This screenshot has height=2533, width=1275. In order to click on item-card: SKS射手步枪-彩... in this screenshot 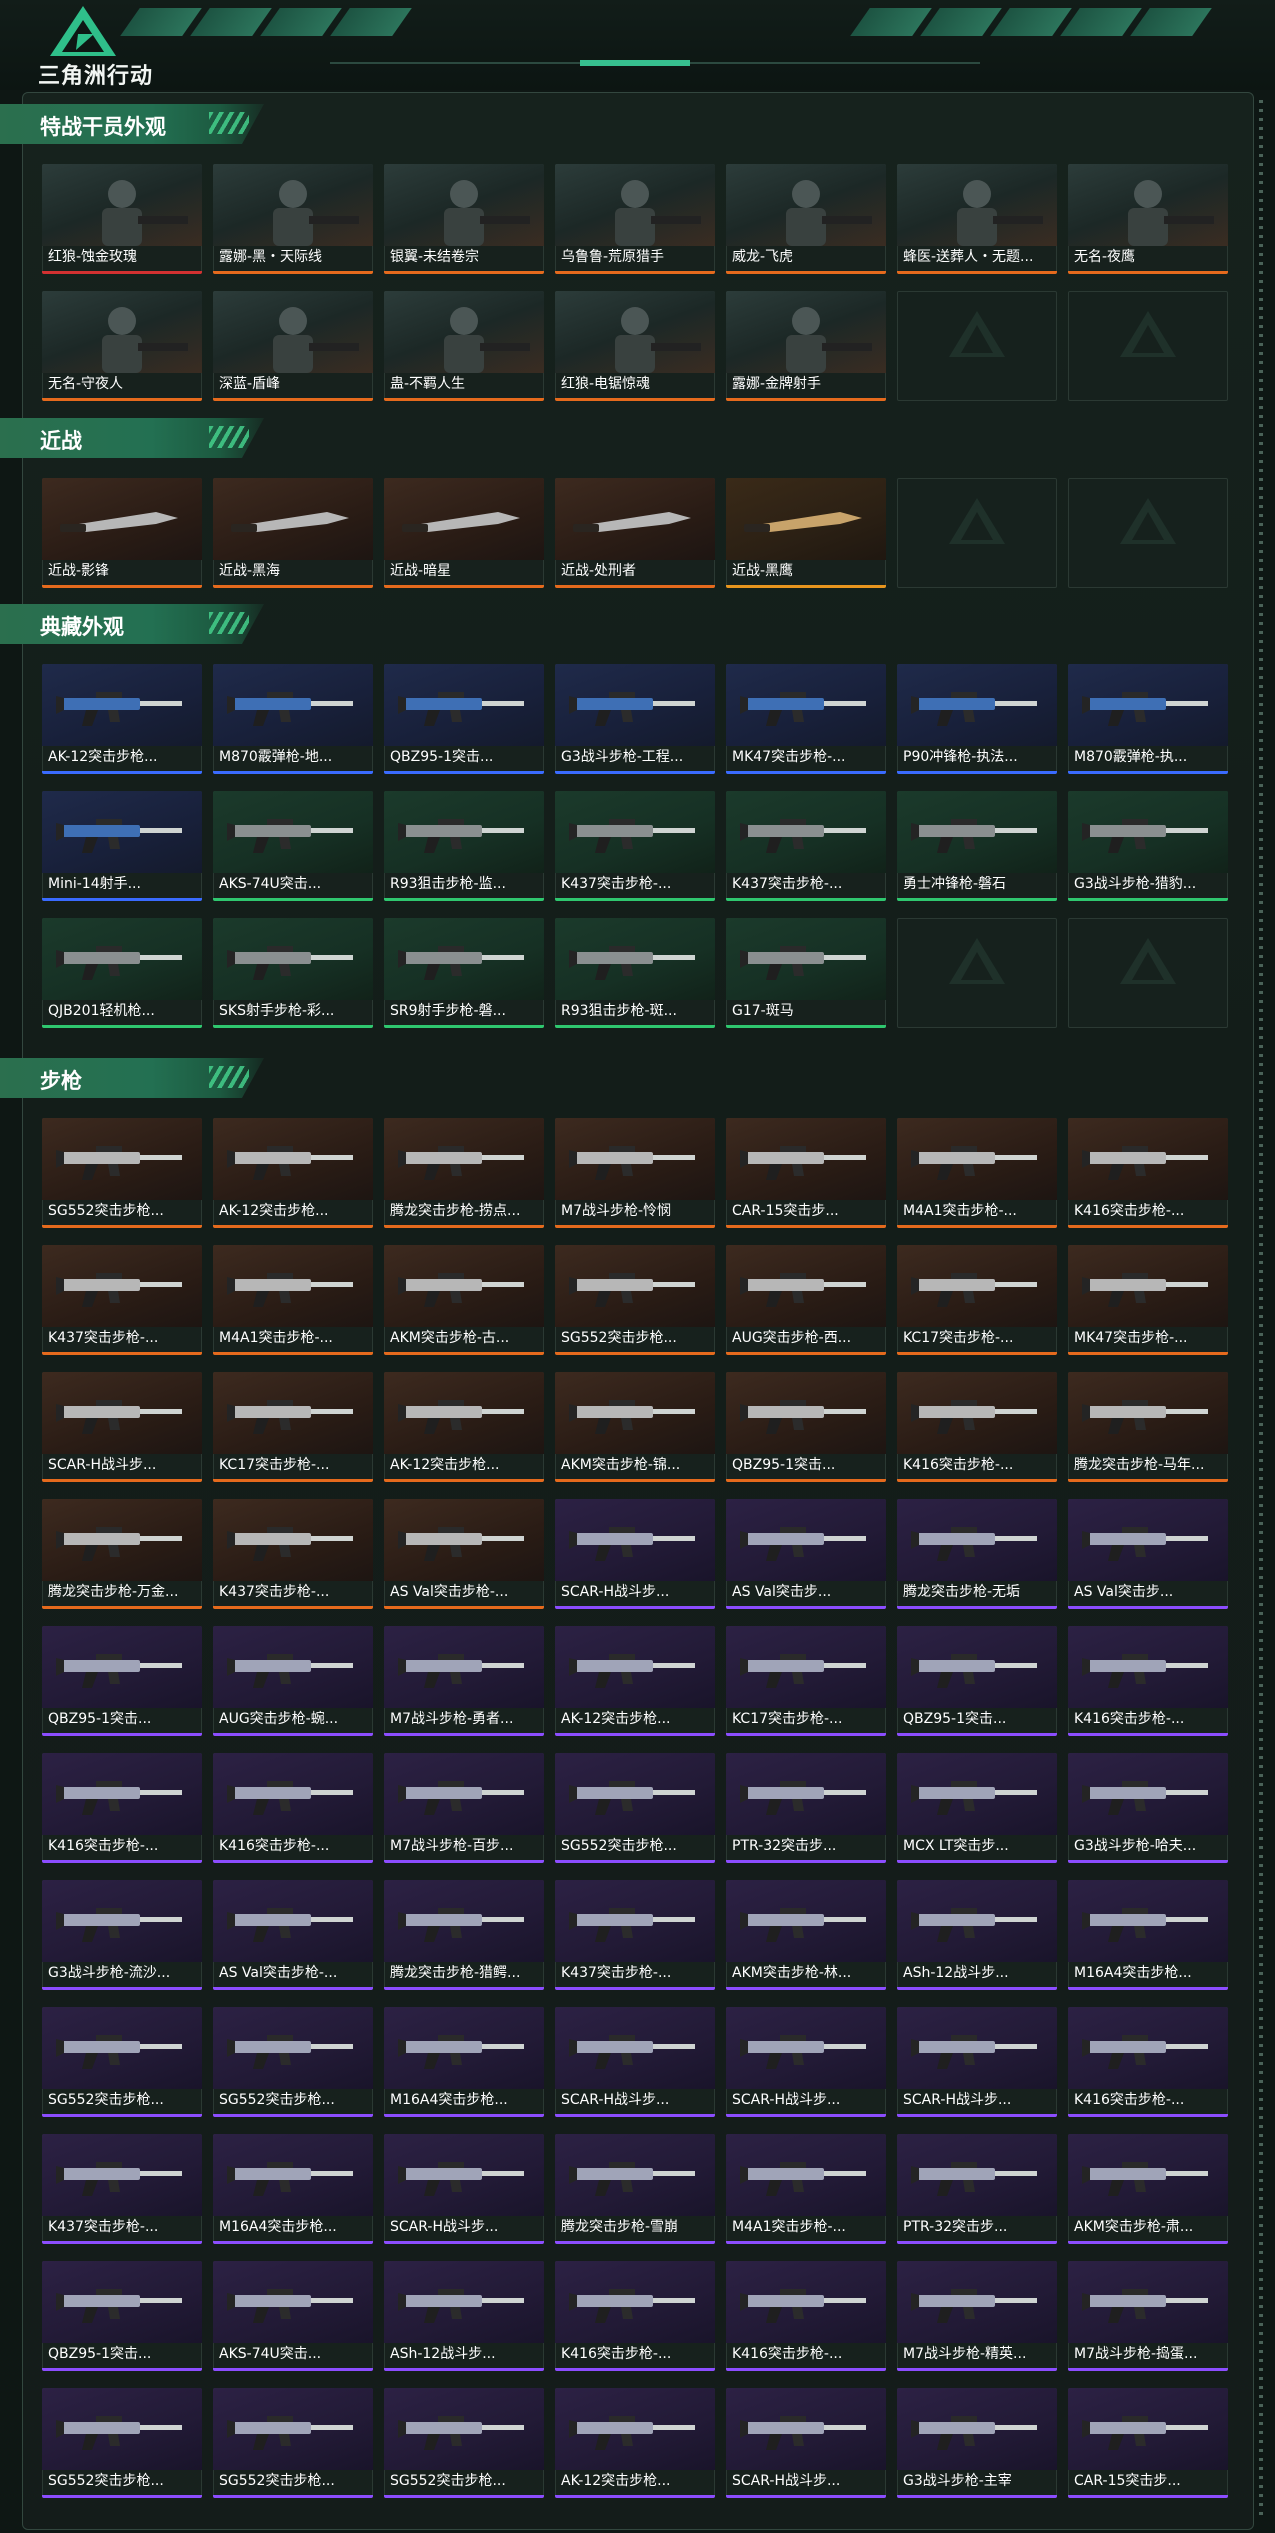, I will do `click(293, 973)`.